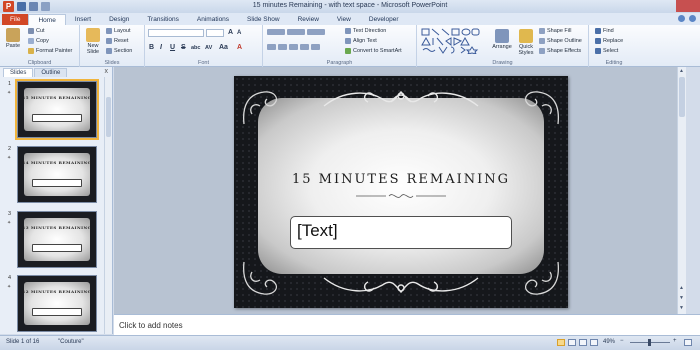 The height and width of the screenshot is (350, 700). I want to click on minimize-button, so click(640, 6).